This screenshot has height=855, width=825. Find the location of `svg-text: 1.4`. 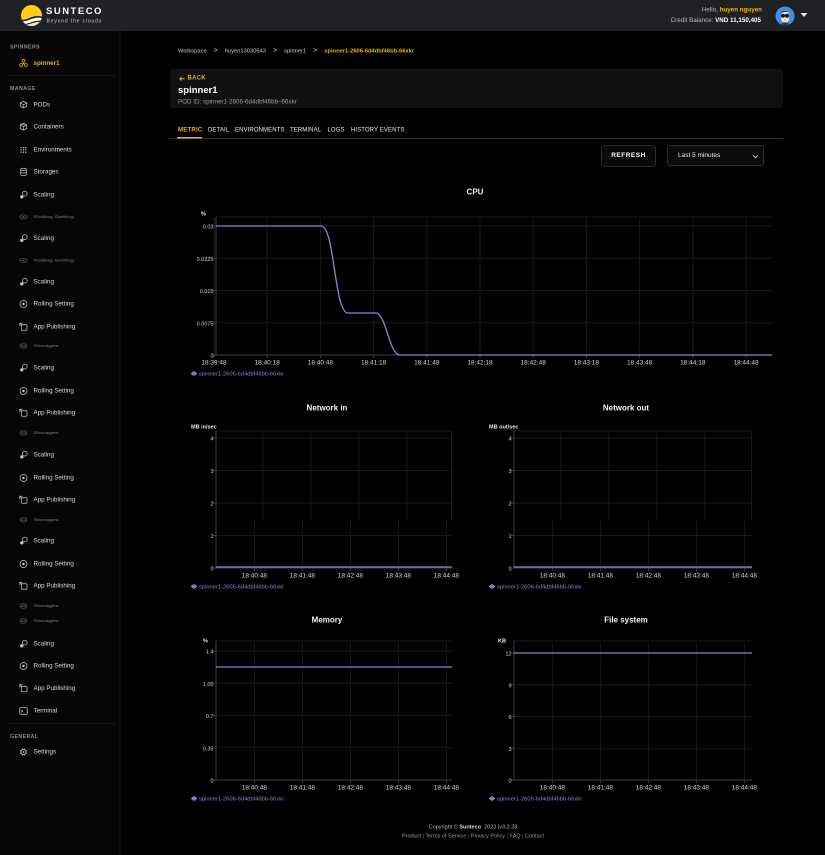

svg-text: 1.4 is located at coordinates (210, 653).